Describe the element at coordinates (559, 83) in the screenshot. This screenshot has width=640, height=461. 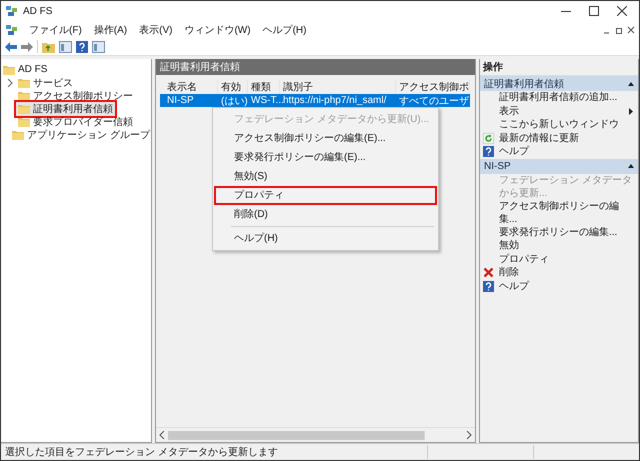
I see `section-header: 証明書利用者信頼` at that location.